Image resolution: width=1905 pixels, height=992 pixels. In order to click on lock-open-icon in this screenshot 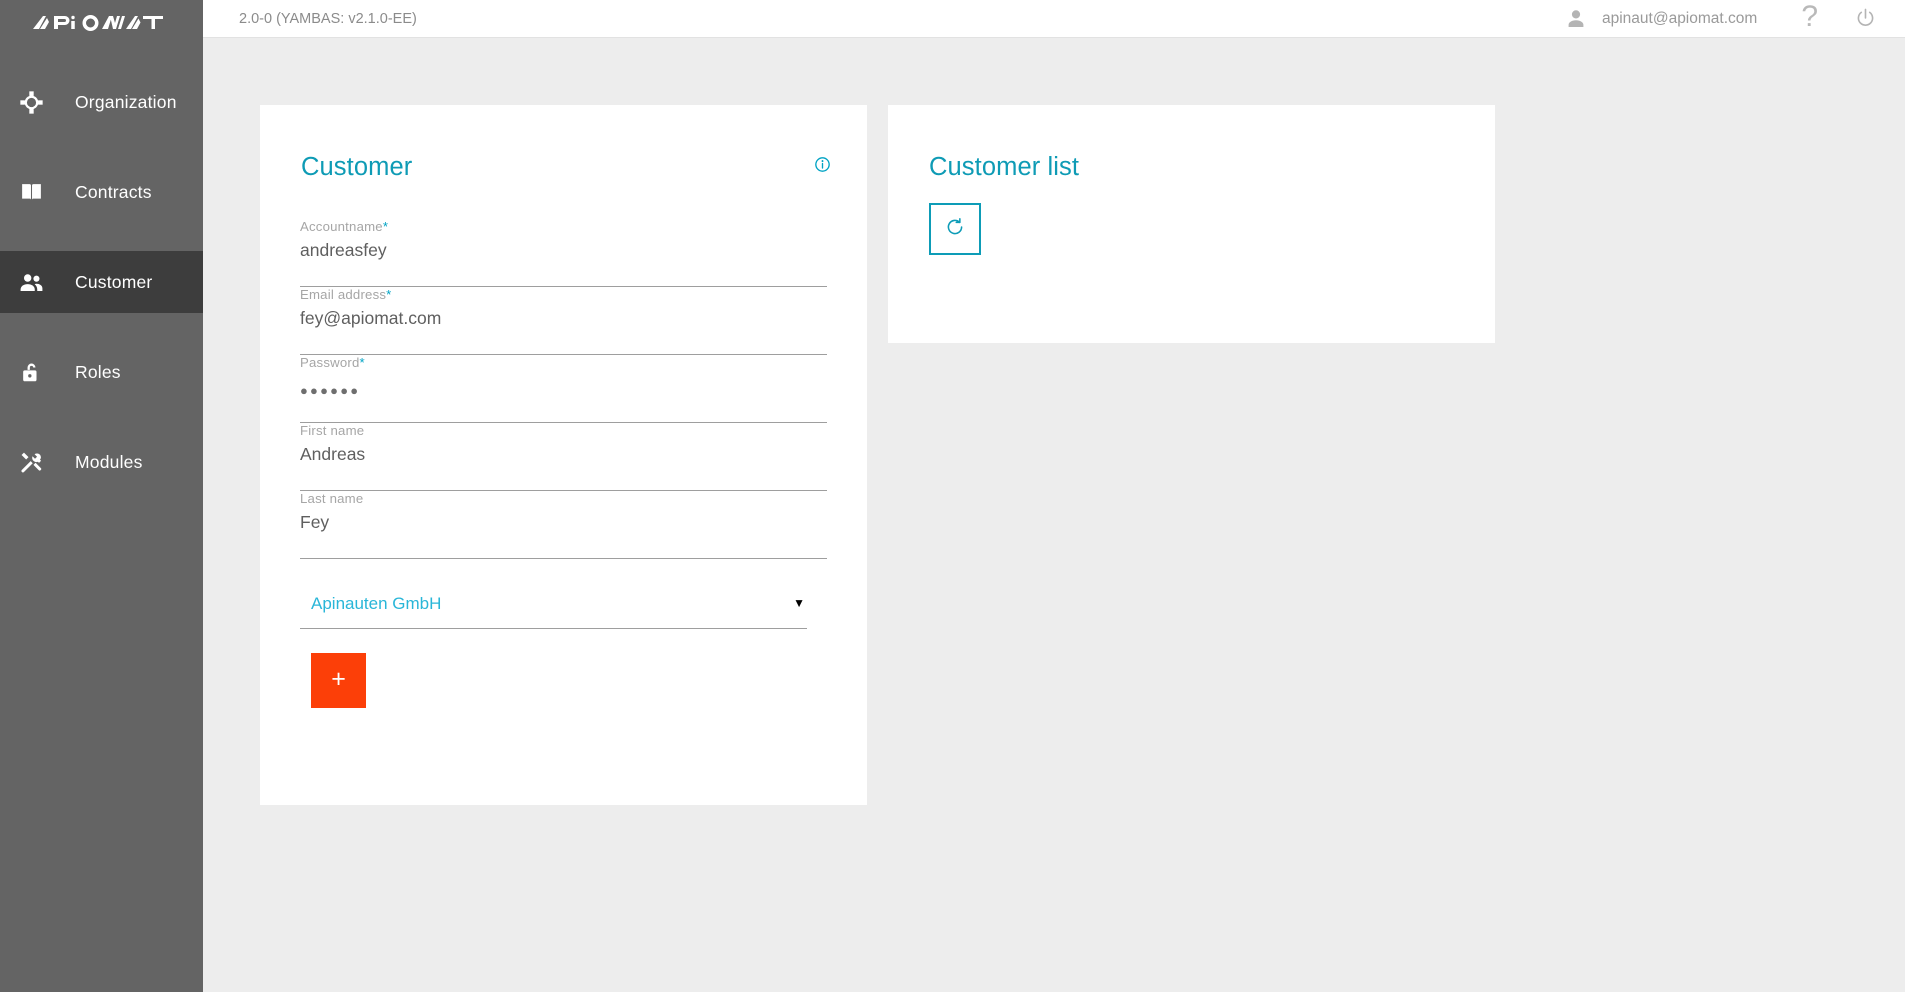, I will do `click(31, 372)`.